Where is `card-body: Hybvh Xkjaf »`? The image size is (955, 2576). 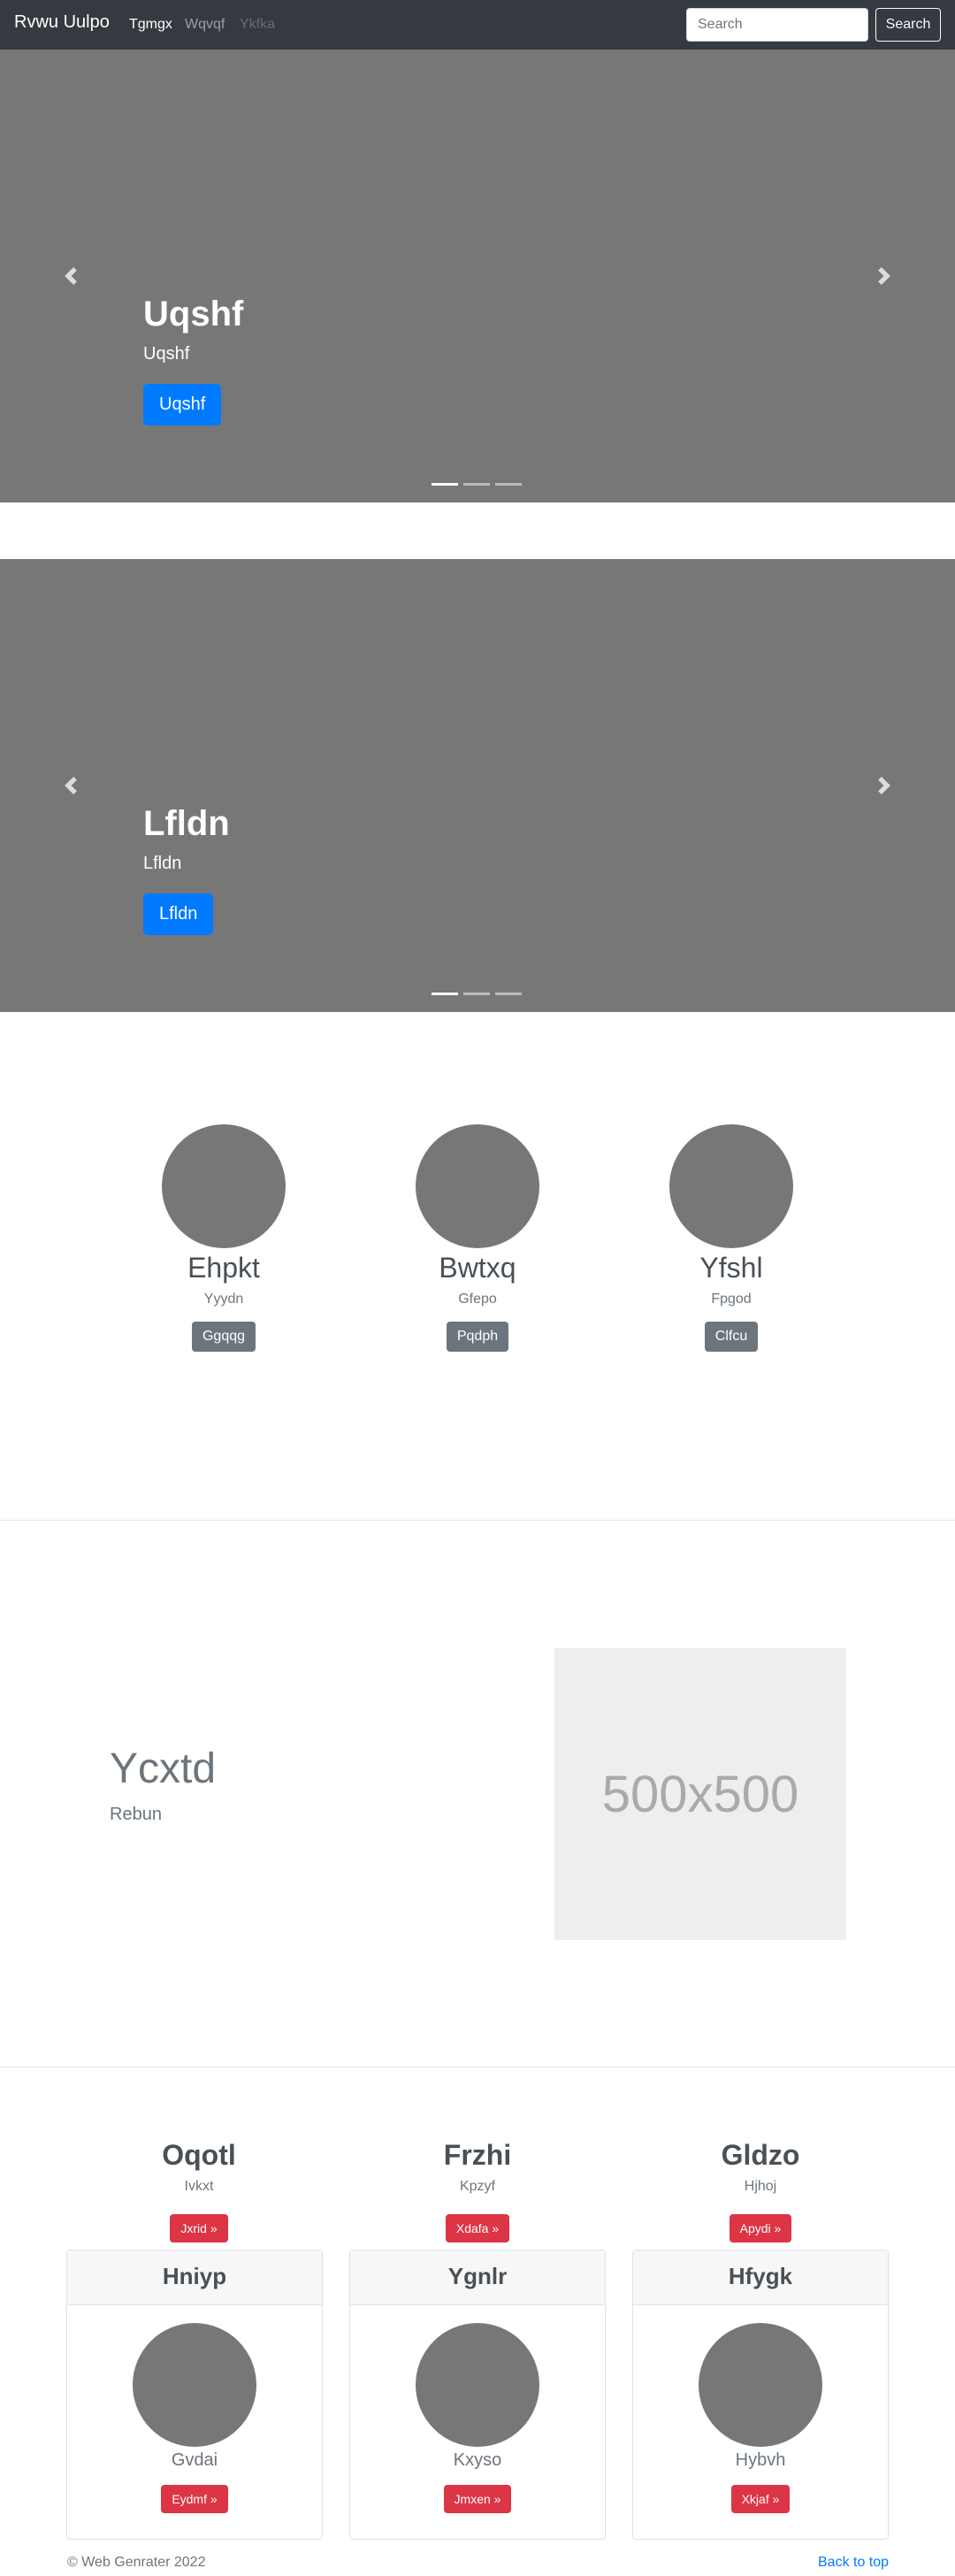 card-body: Hybvh Xkjaf » is located at coordinates (761, 2409).